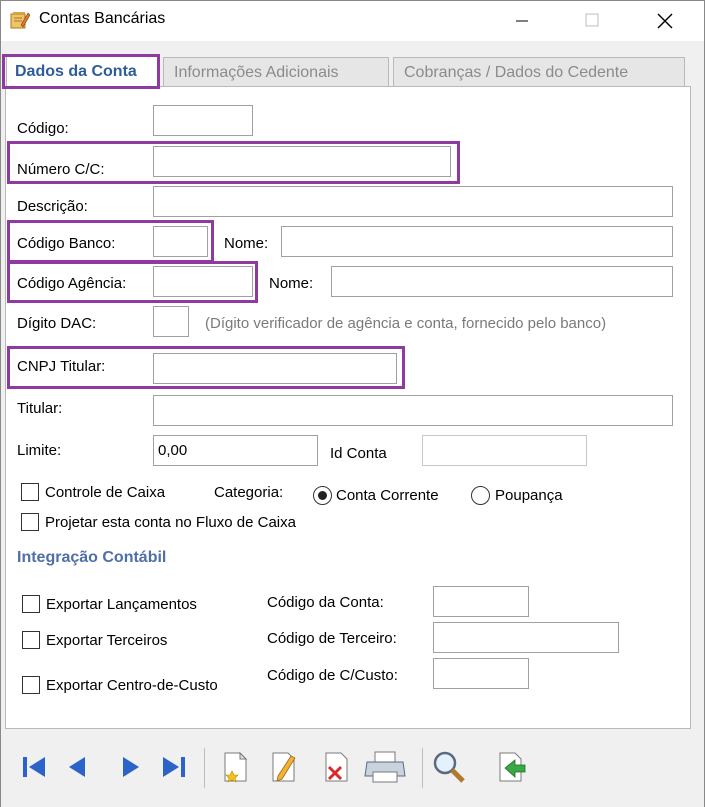 The image size is (705, 807). Describe the element at coordinates (203, 120) in the screenshot. I see `codigo-input` at that location.